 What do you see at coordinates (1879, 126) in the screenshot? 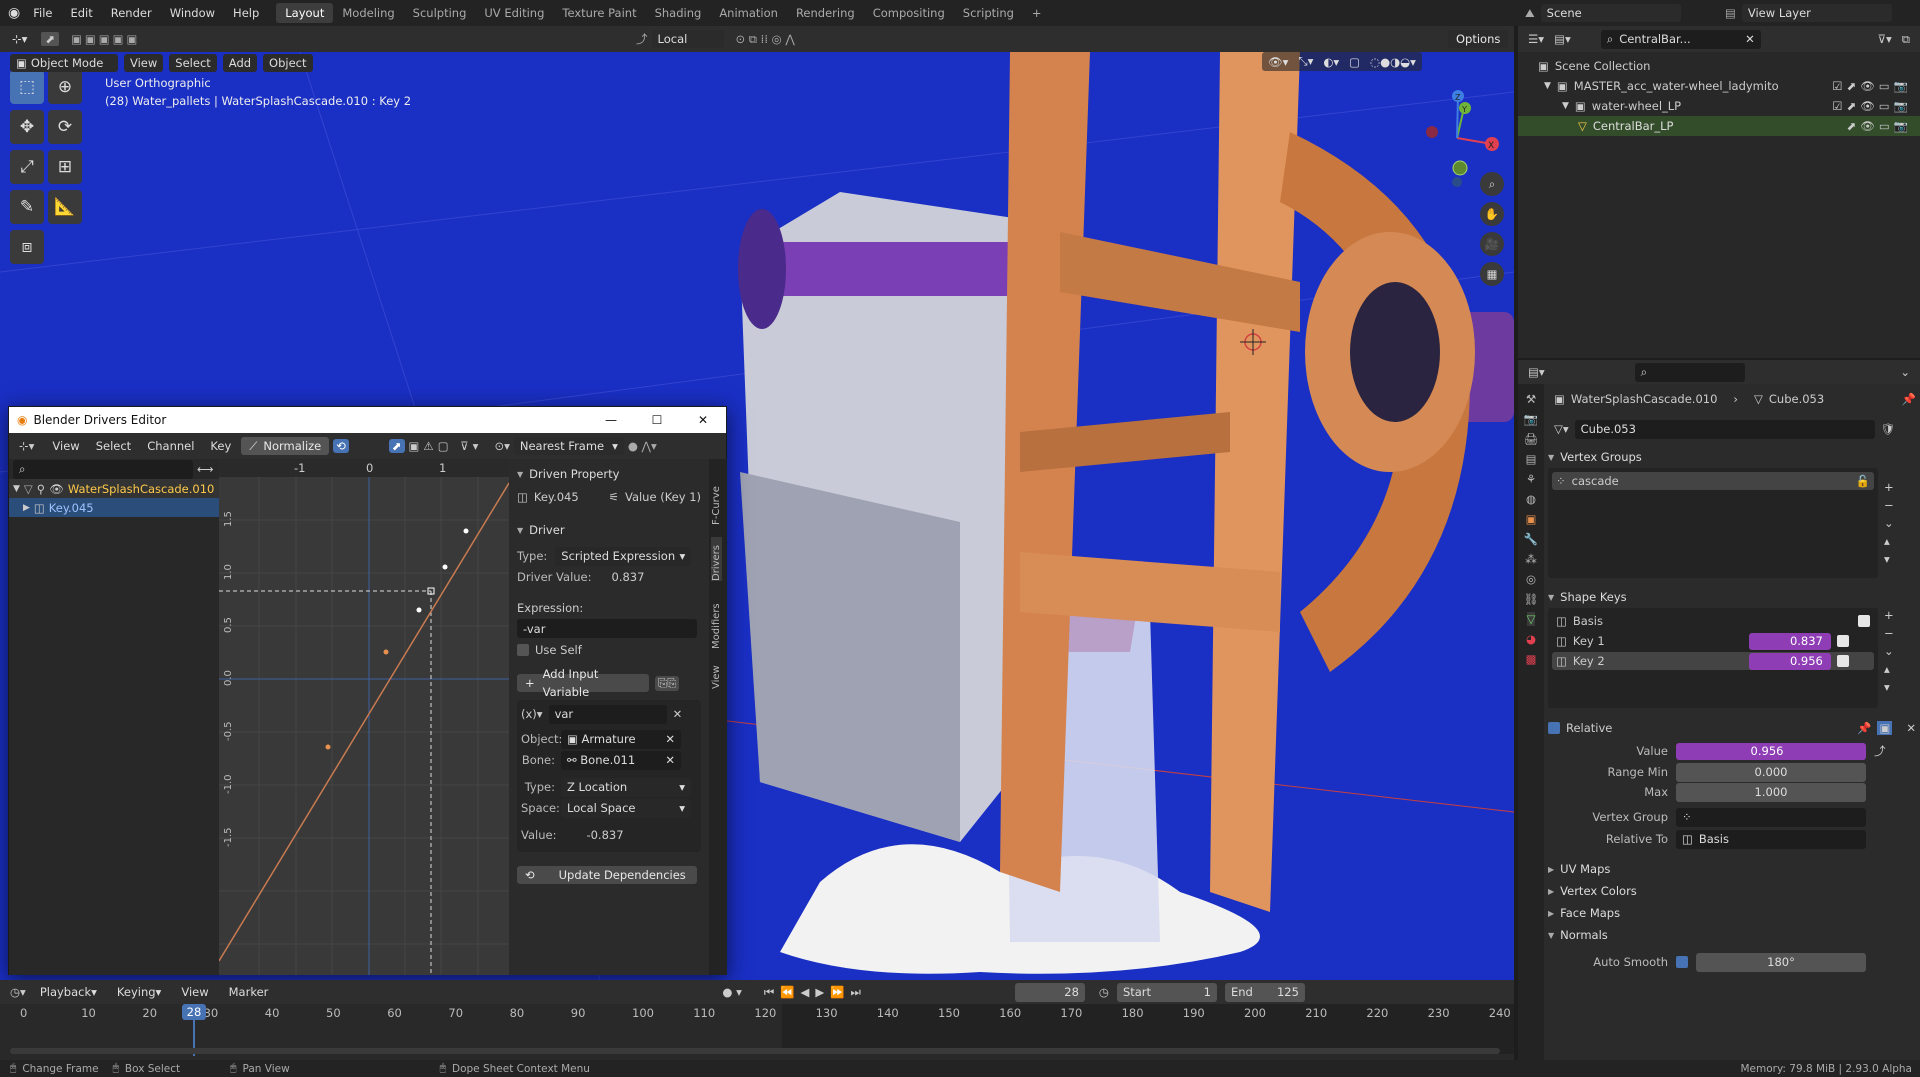
I see `row-toggle-icons: ⬈👁▭📷` at bounding box center [1879, 126].